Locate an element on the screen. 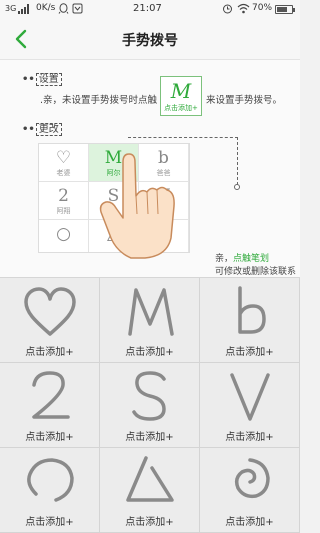  example-contact-name: 老婆 is located at coordinates (63, 173).